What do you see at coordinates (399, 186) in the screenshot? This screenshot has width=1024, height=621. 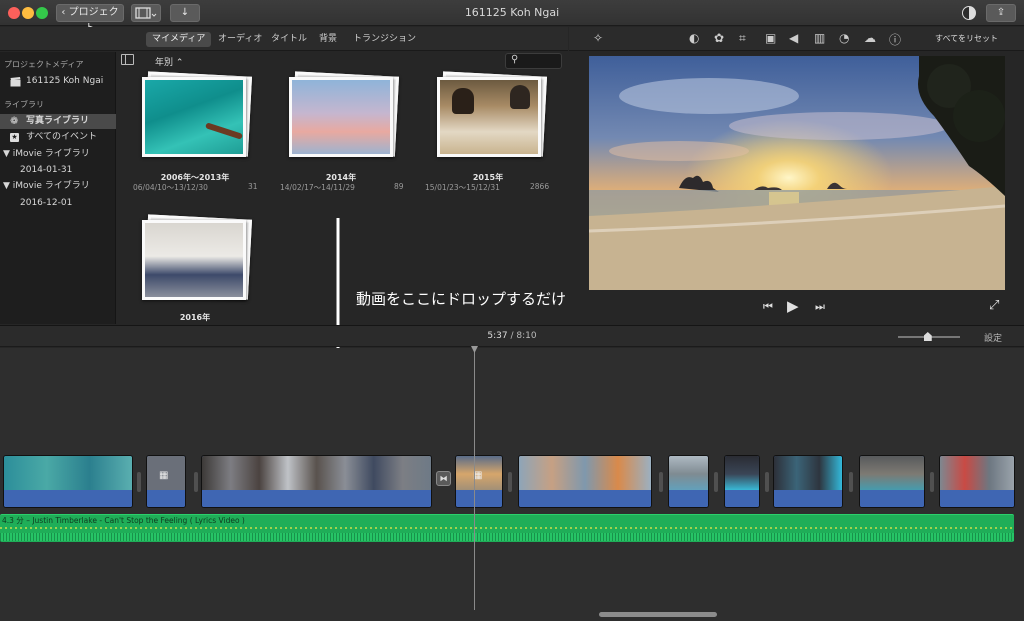 I see `event-count: 89` at bounding box center [399, 186].